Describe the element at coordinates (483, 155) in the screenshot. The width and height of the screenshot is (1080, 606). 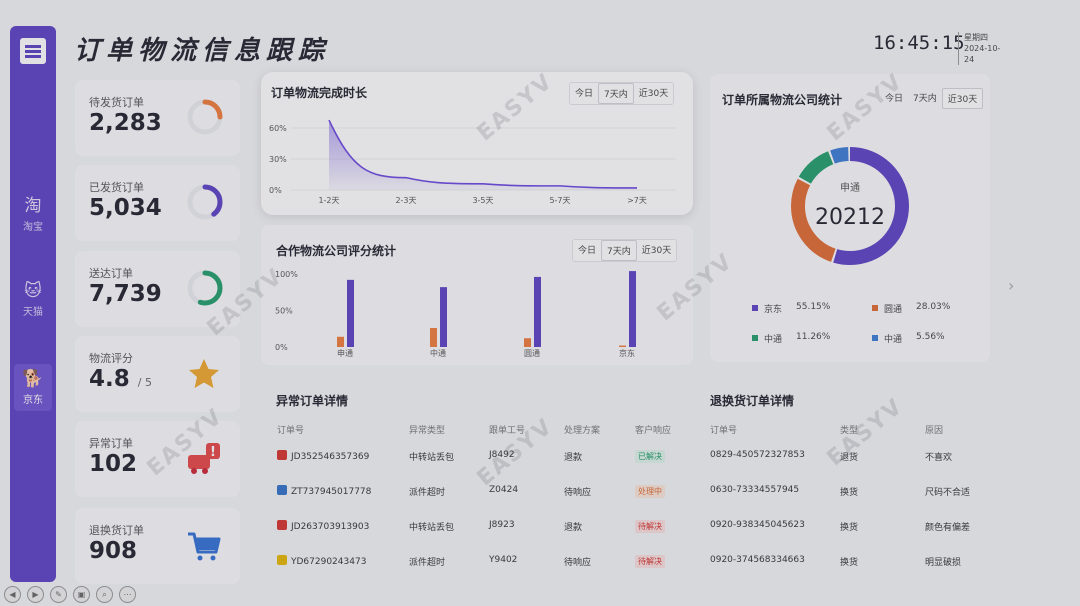
I see `duration-area` at that location.